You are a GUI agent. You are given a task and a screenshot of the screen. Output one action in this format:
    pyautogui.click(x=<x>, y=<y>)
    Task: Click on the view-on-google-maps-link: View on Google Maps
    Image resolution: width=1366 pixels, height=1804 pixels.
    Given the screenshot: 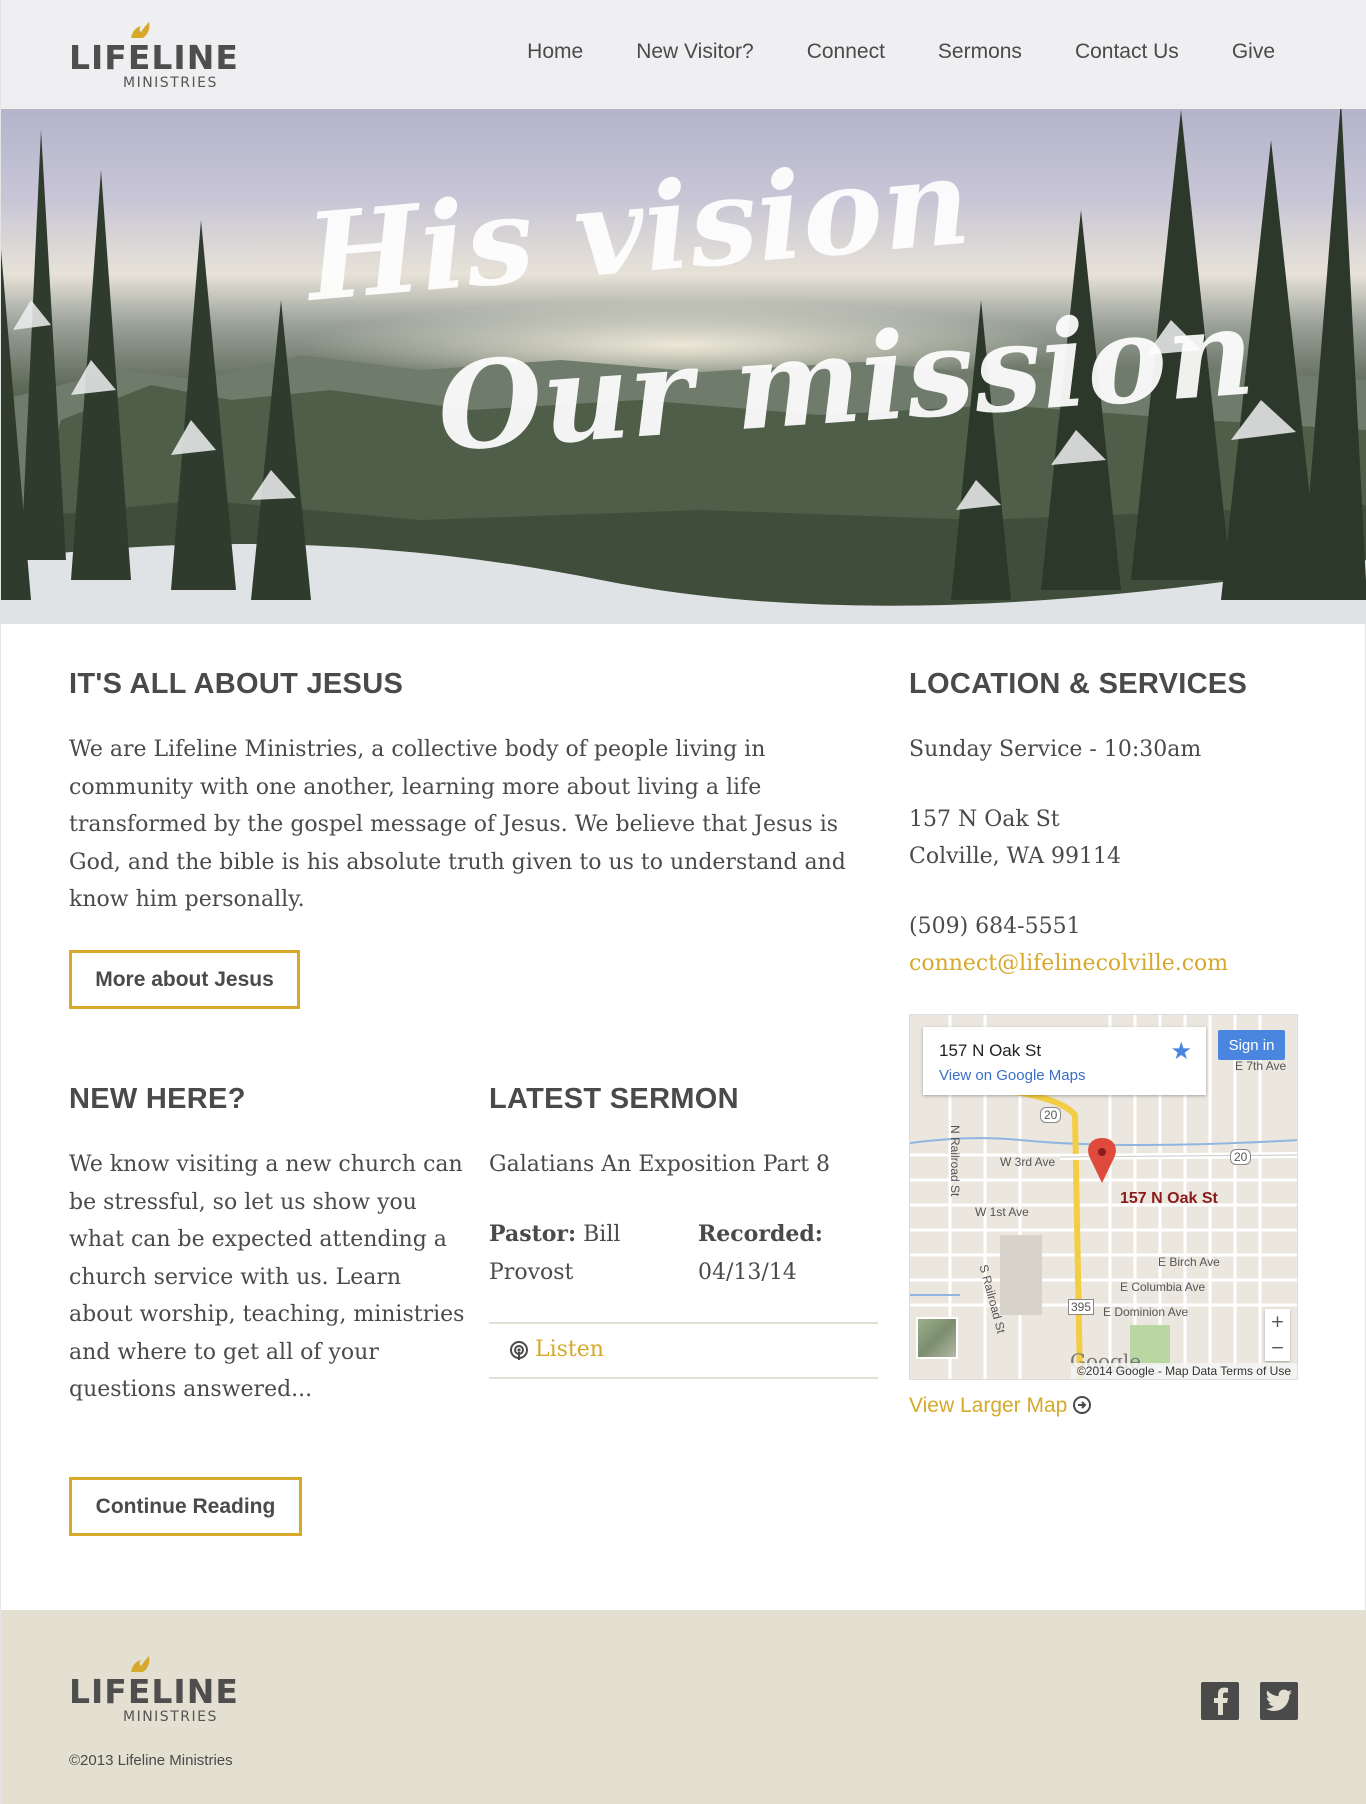 What is the action you would take?
    pyautogui.click(x=1012, y=1076)
    